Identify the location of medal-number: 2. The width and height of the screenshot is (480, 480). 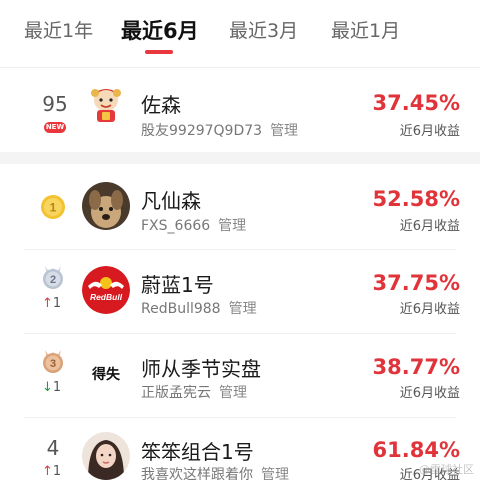
(53, 280).